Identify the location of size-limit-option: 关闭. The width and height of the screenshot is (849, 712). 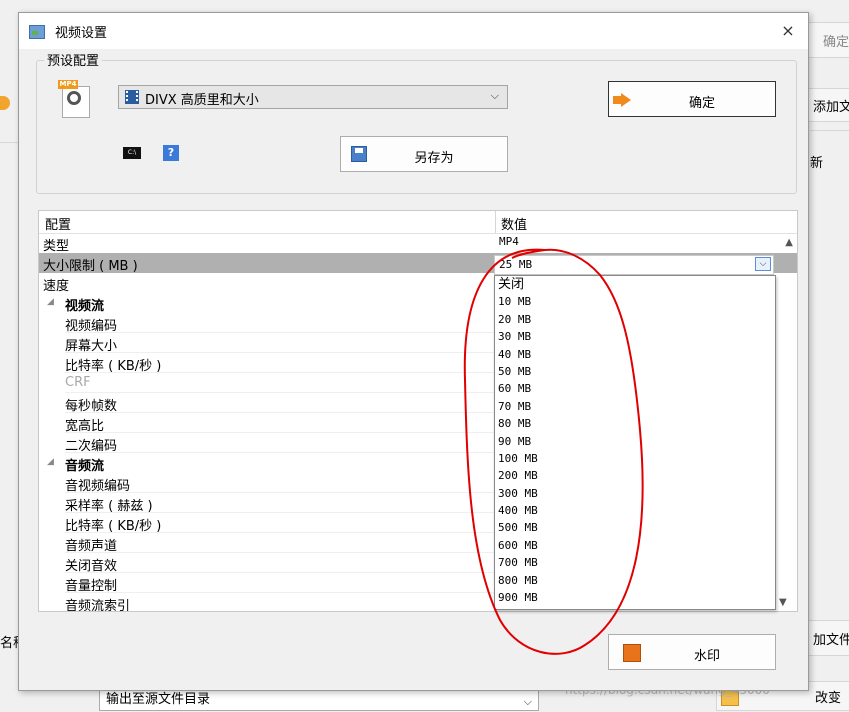
(635, 284).